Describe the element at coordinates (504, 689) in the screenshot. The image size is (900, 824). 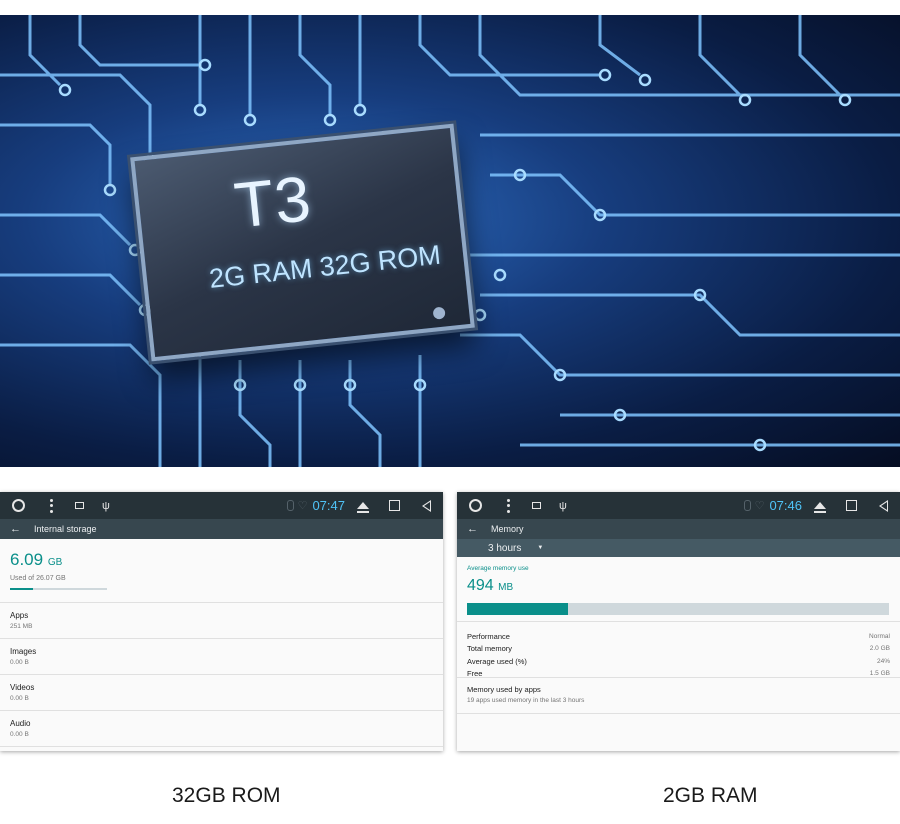
I see `apps-title: Memory used by apps` at that location.